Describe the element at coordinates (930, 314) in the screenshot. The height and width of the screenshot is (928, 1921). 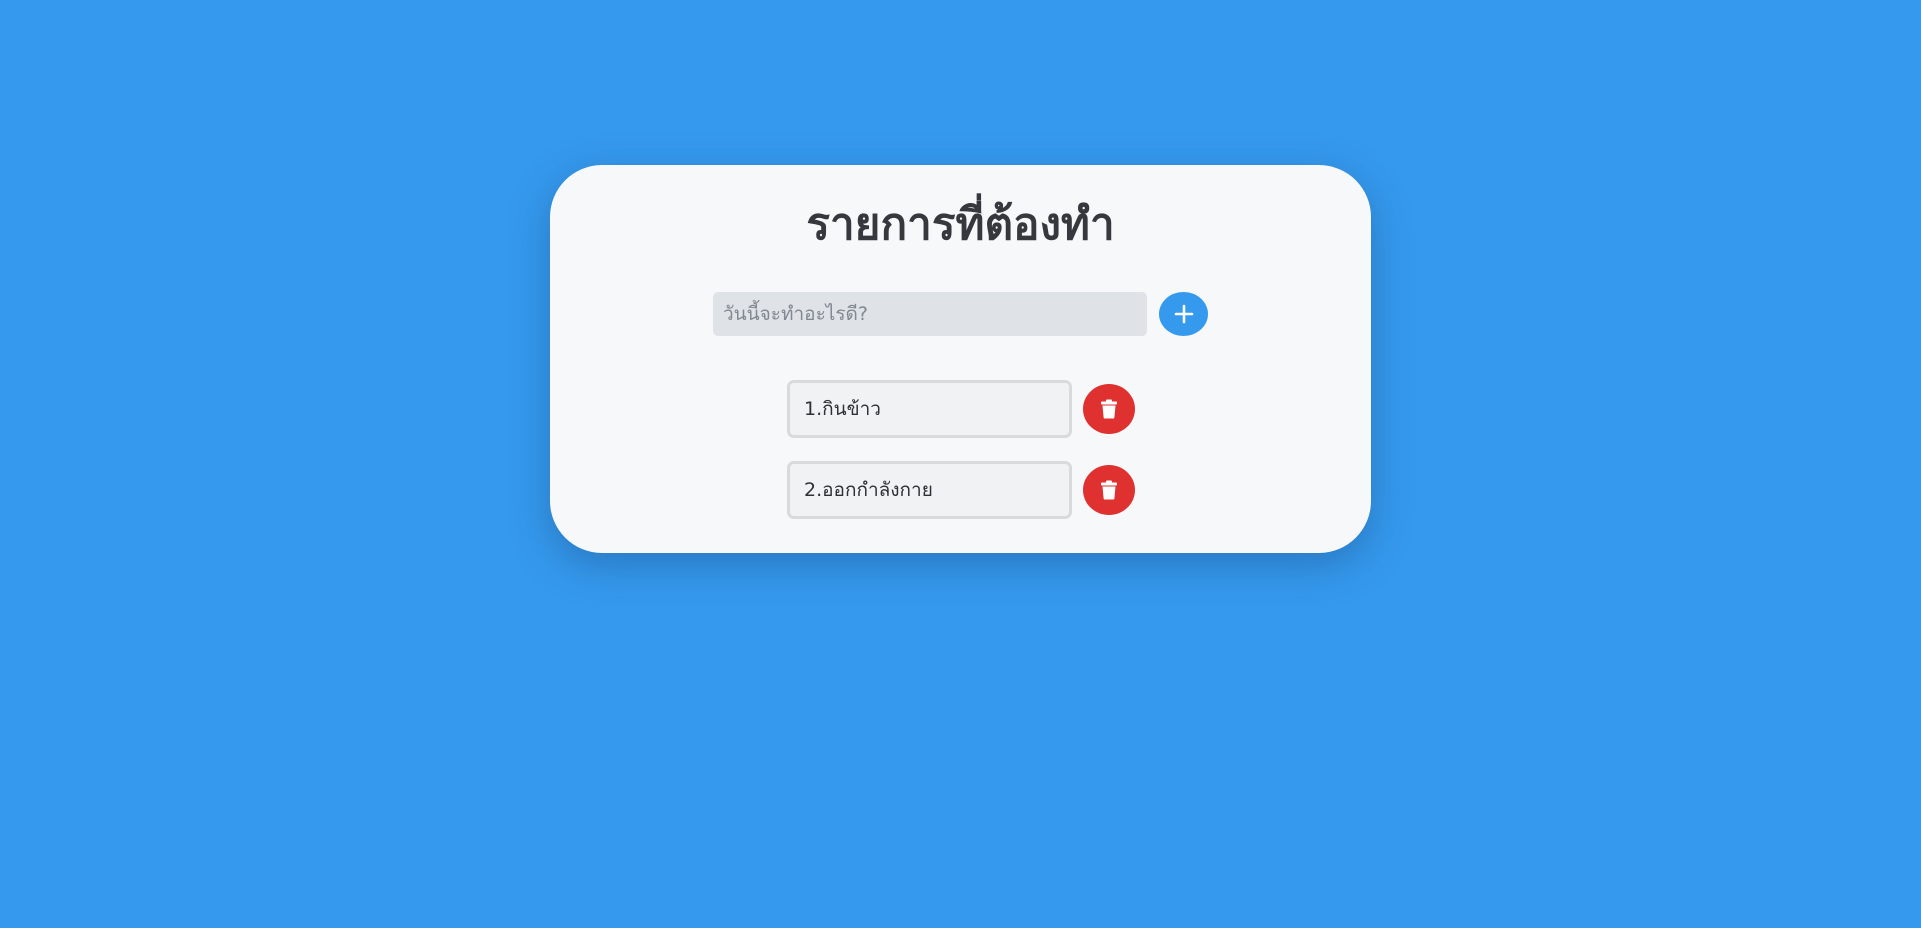
I see `new-todo-input` at that location.